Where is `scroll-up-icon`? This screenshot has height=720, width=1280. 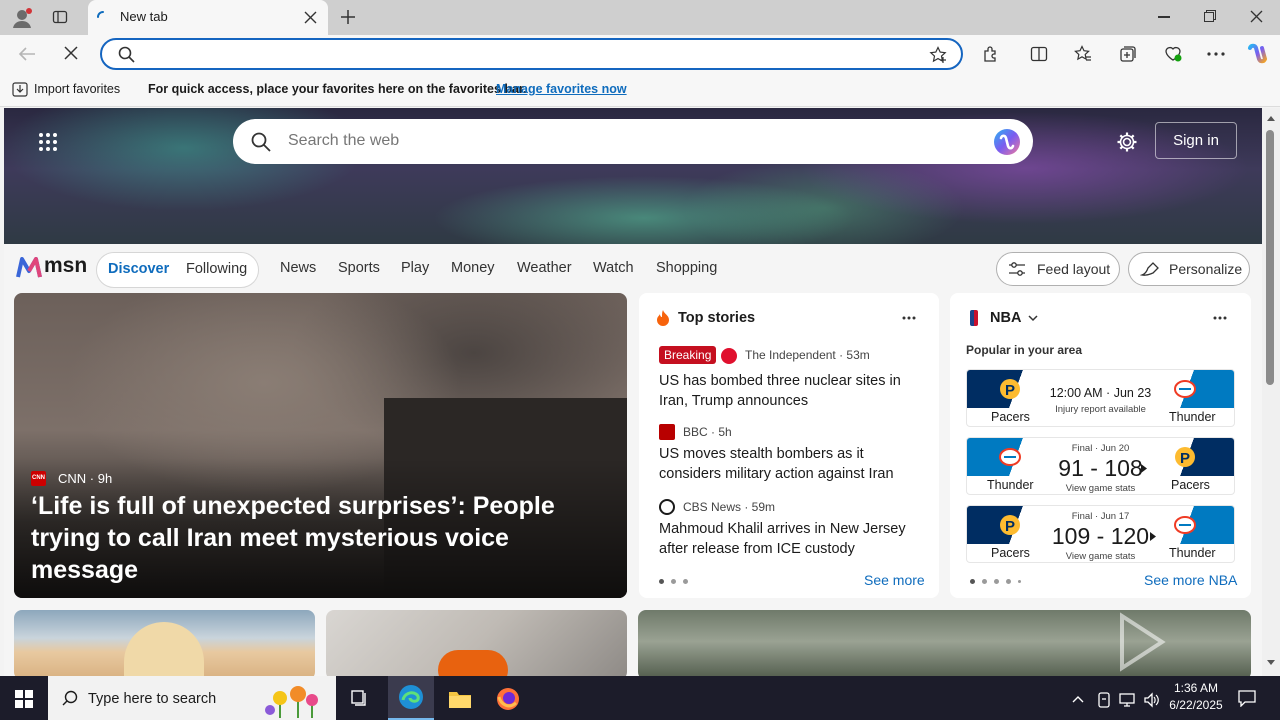 scroll-up-icon is located at coordinates (1271, 118).